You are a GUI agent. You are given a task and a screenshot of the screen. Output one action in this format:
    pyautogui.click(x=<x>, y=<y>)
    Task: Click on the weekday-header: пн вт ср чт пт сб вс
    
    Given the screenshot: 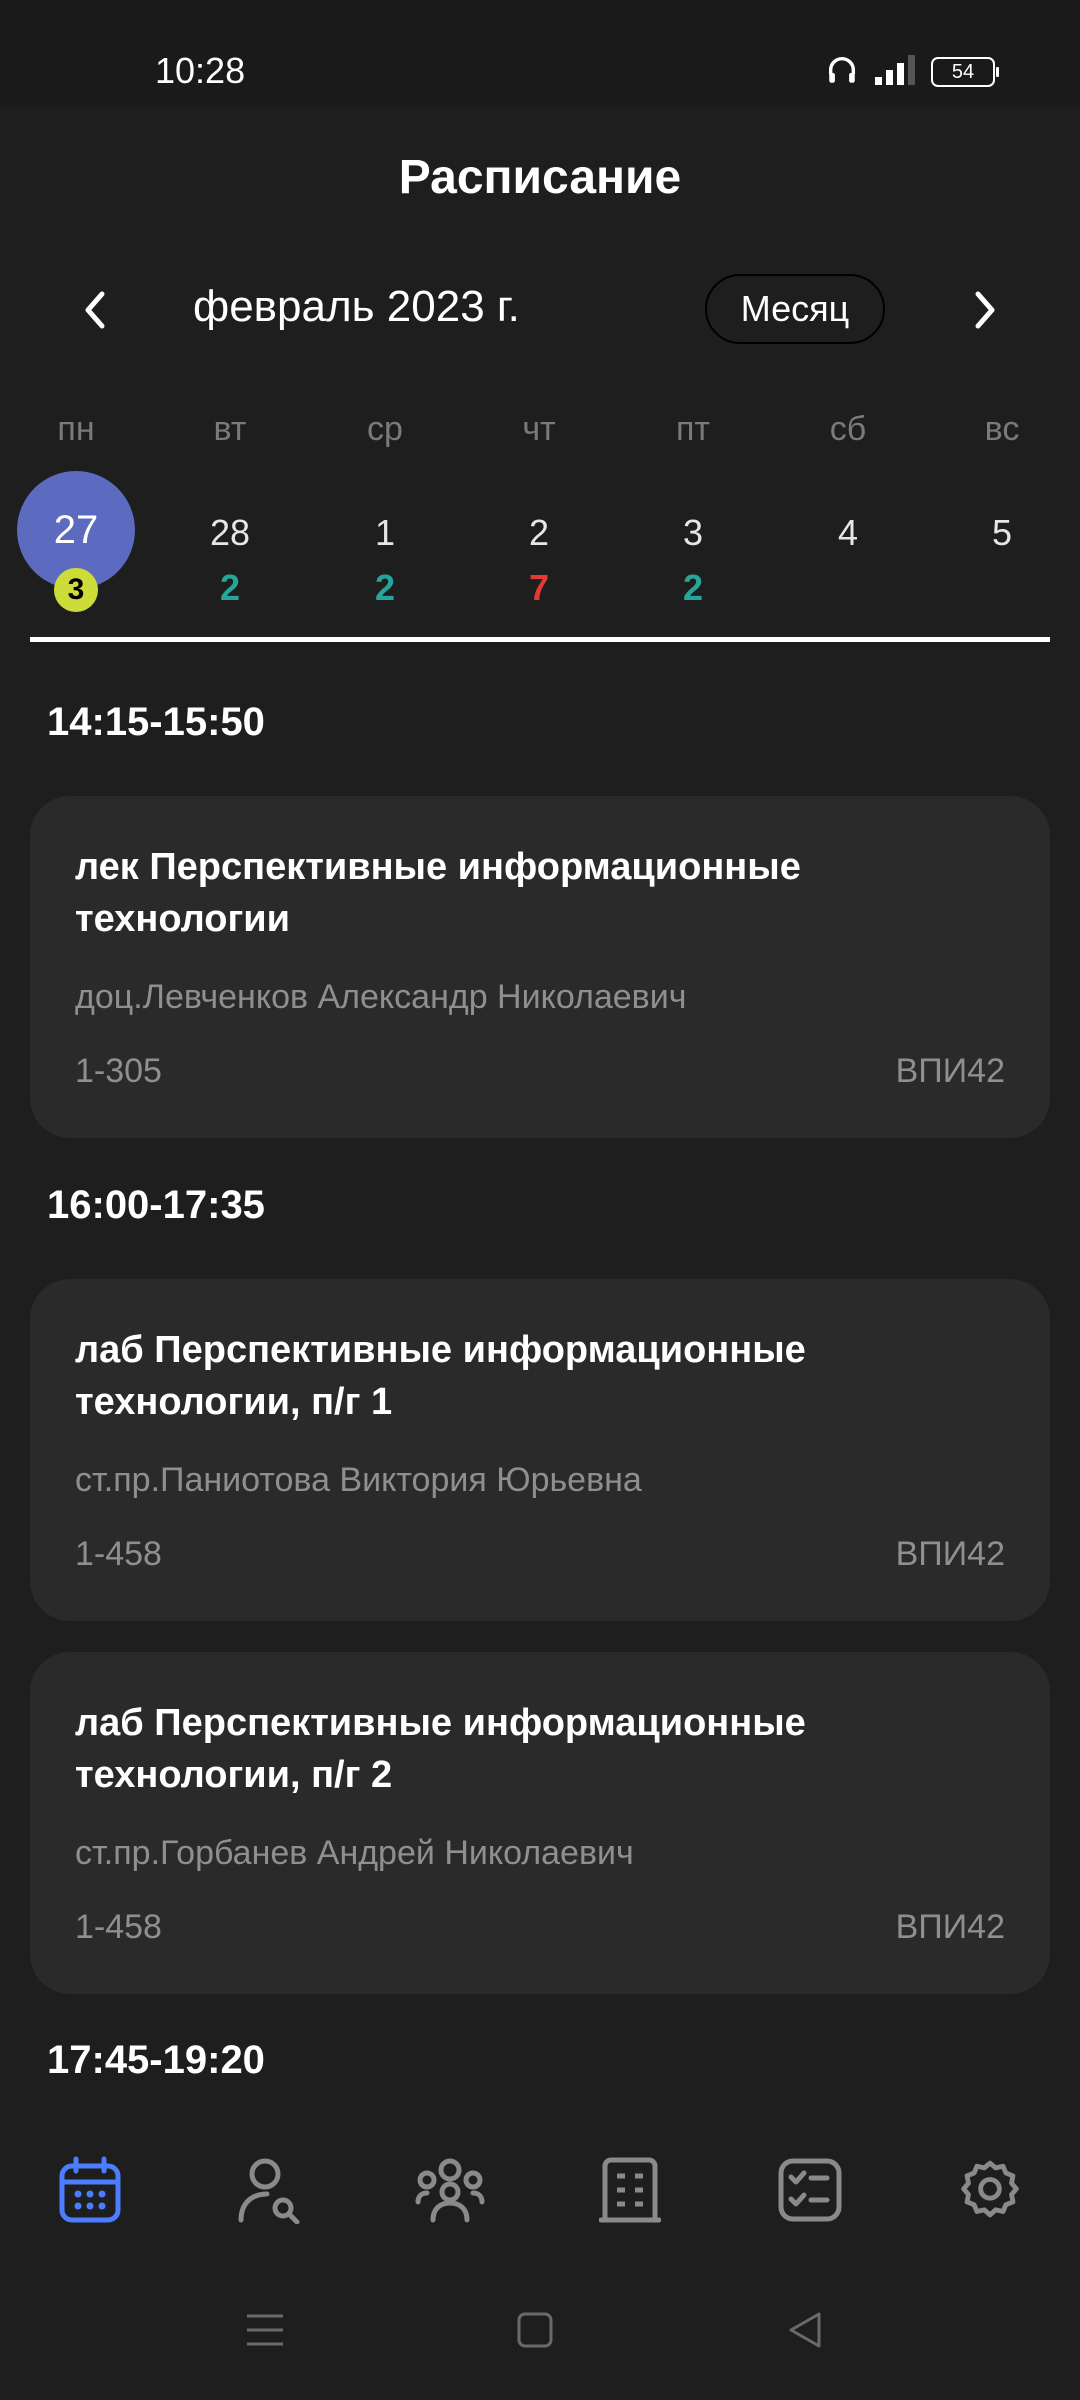 What is the action you would take?
    pyautogui.click(x=540, y=435)
    